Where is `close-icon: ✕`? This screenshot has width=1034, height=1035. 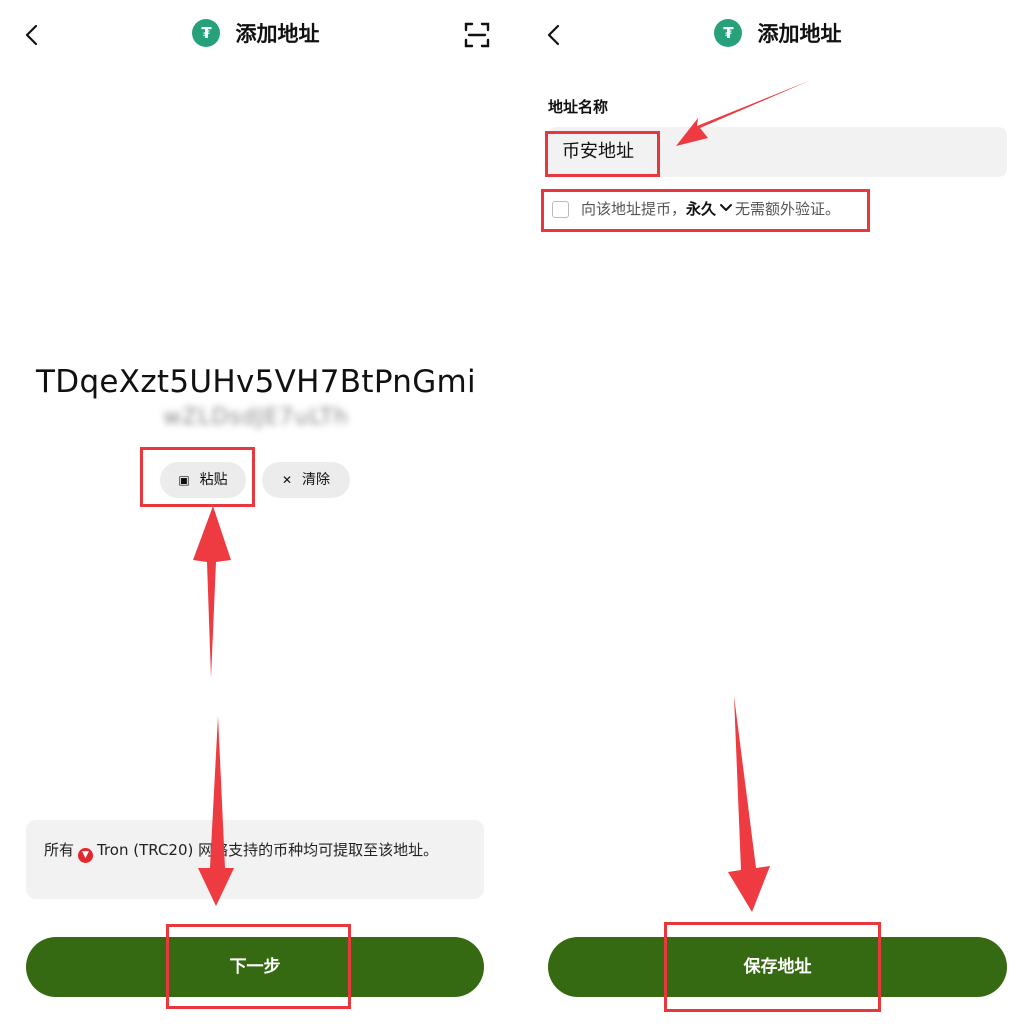 close-icon: ✕ is located at coordinates (287, 480).